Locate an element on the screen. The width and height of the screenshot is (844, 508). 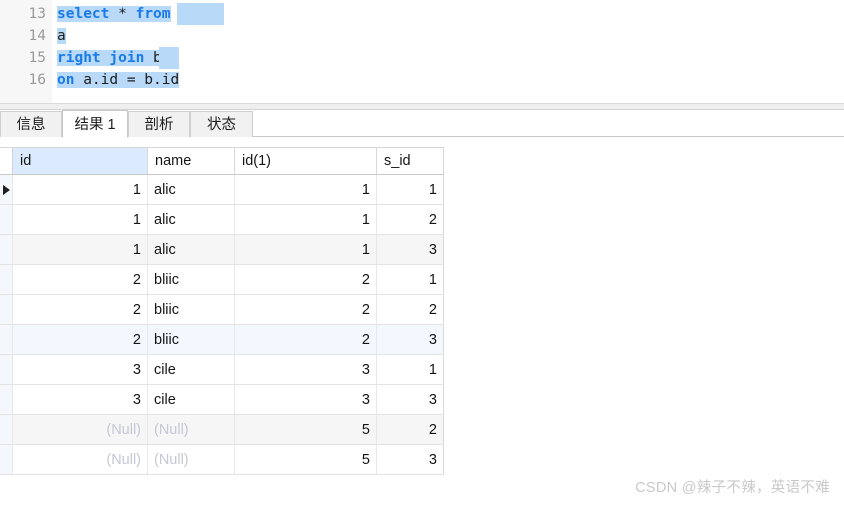
table-row: 2 bliic 2 3 is located at coordinates (222, 340).